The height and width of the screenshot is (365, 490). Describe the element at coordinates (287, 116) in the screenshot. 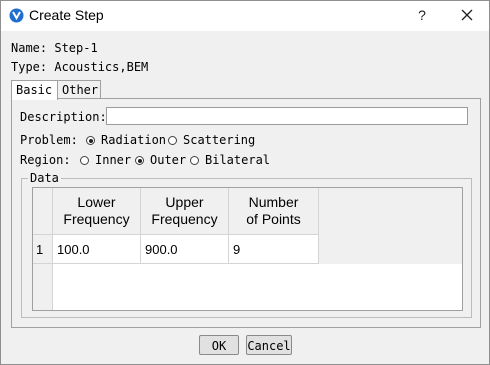

I see `description-input` at that location.